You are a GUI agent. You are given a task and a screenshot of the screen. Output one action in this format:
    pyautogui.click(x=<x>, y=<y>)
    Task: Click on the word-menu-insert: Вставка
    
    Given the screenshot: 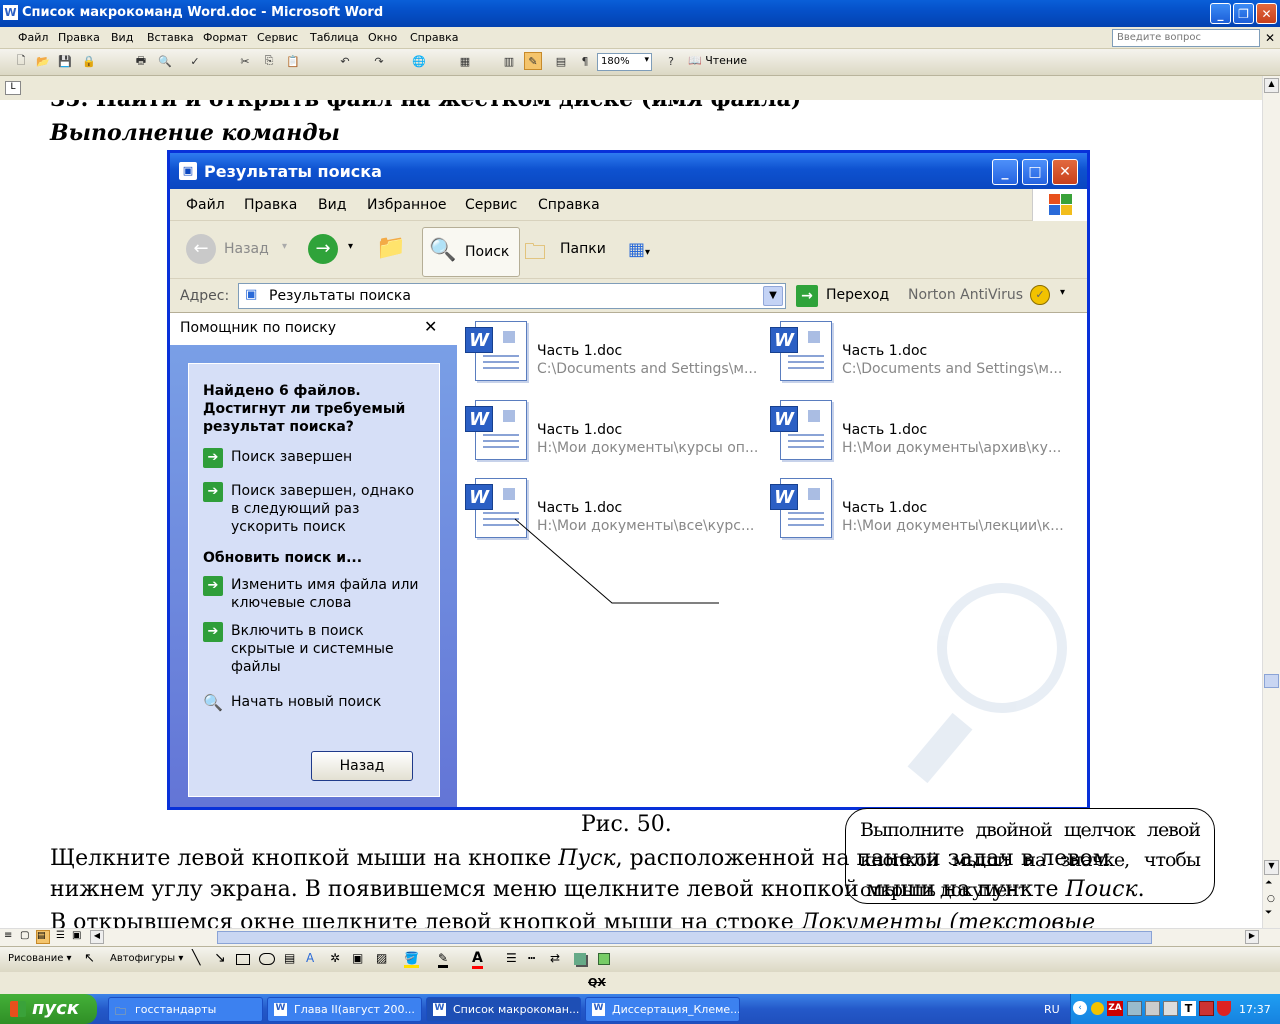 What is the action you would take?
    pyautogui.click(x=170, y=37)
    